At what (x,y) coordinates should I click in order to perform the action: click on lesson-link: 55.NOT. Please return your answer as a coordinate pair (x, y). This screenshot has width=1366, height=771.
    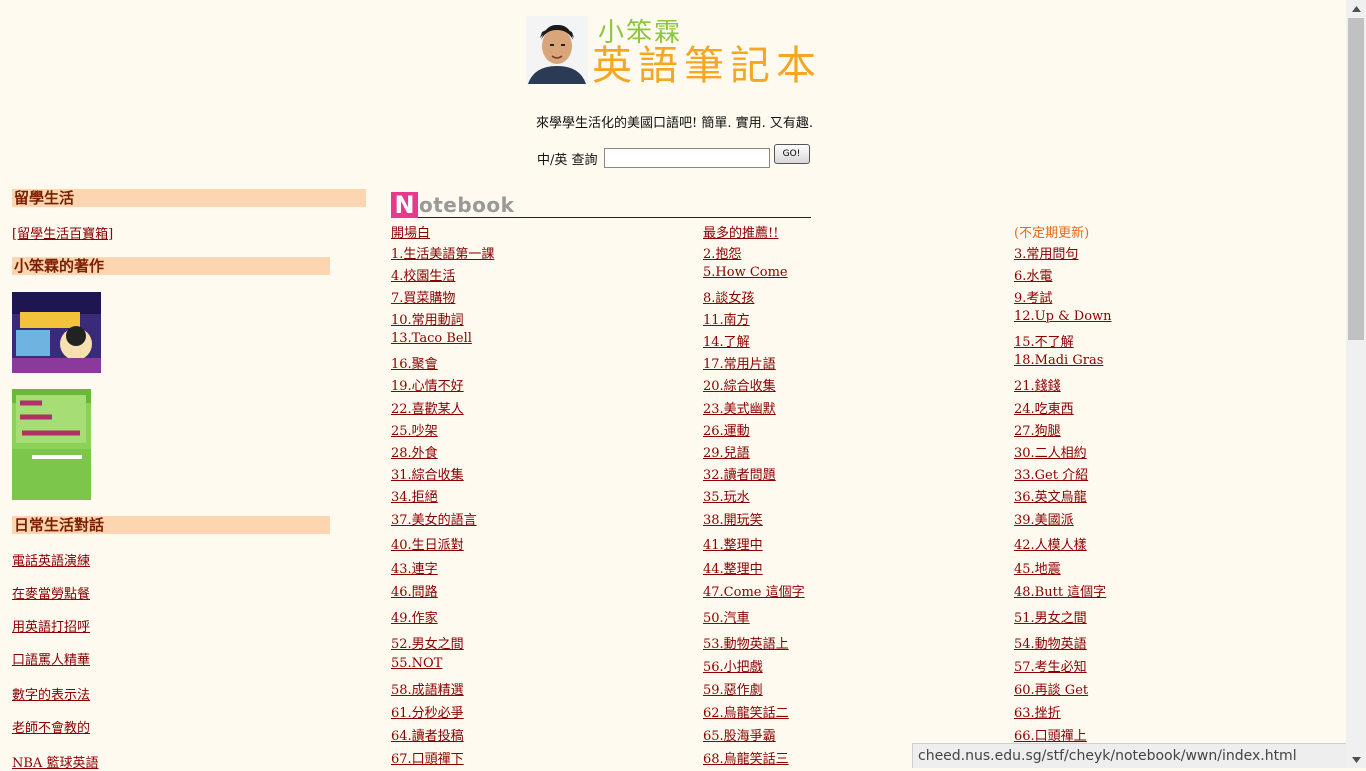
    Looking at the image, I should click on (416, 663).